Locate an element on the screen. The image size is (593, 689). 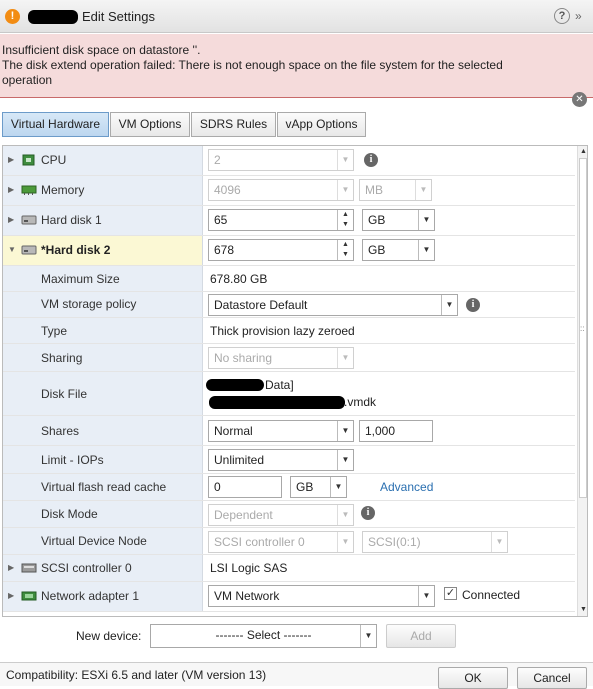
sharing-select: No sharing ▼ is located at coordinates (281, 358).